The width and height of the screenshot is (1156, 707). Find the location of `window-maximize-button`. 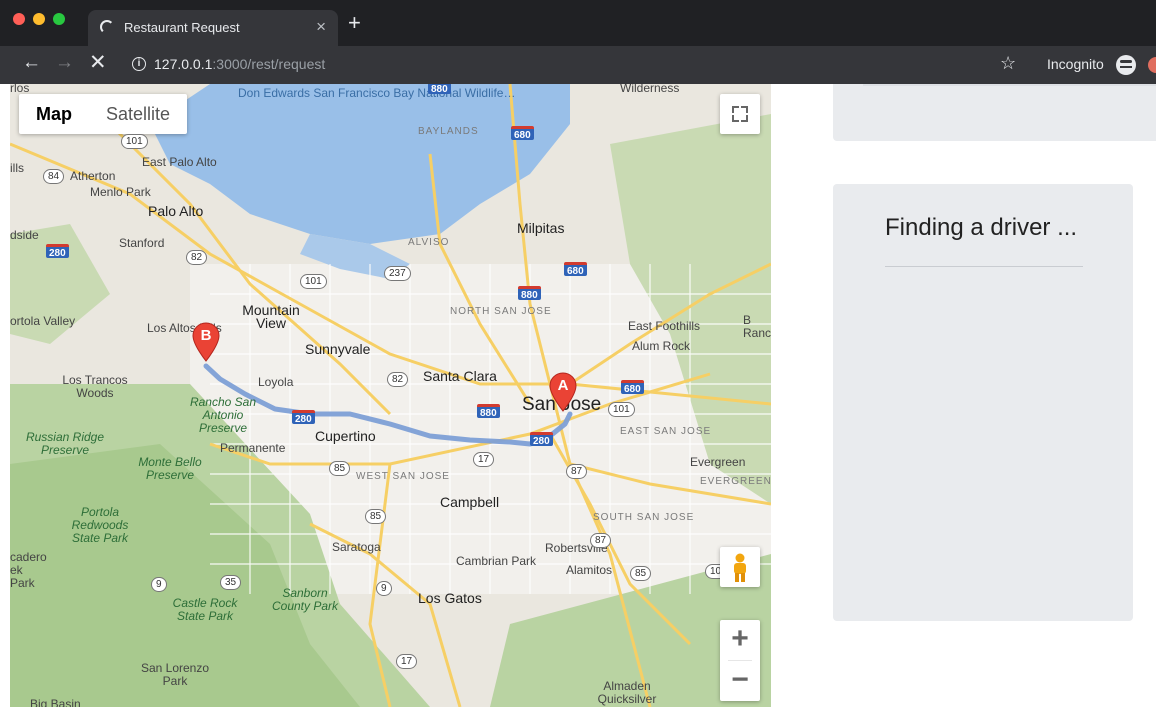

window-maximize-button is located at coordinates (59, 19).